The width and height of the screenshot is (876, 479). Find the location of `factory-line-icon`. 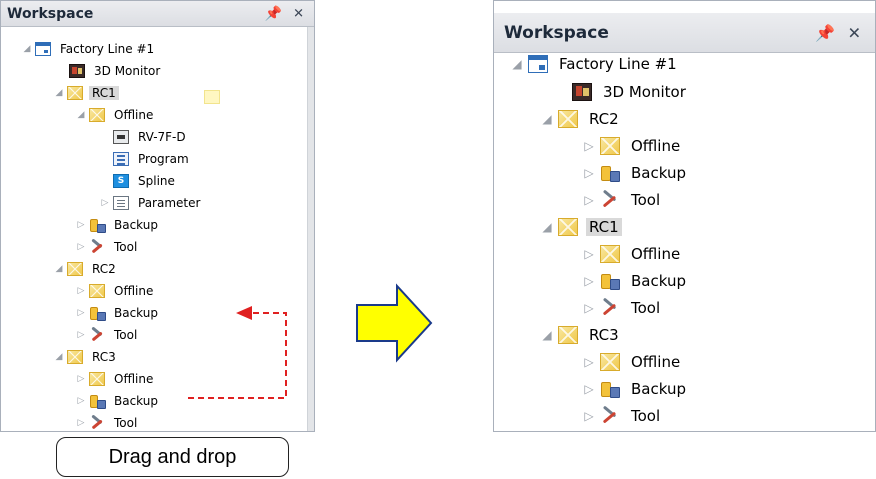

factory-line-icon is located at coordinates (538, 64).